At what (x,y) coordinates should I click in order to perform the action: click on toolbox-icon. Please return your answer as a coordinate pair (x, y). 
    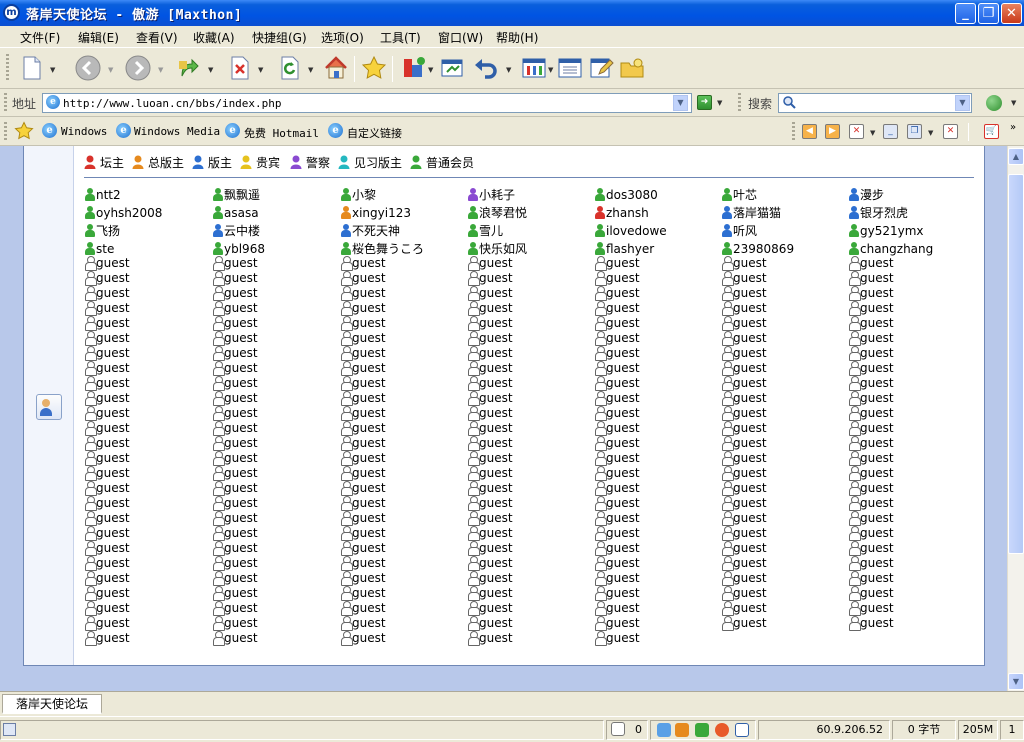
    Looking at the image, I should click on (414, 68).